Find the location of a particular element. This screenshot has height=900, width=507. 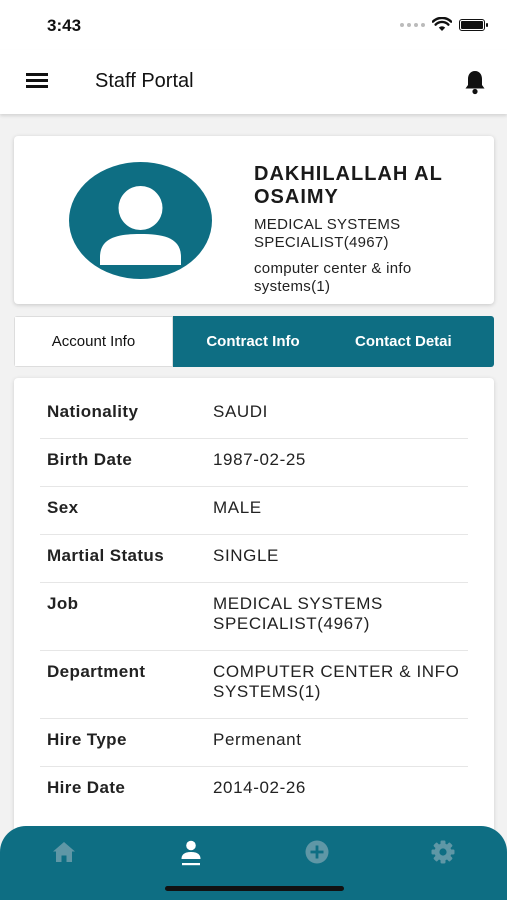

bell-icon is located at coordinates (475, 82).